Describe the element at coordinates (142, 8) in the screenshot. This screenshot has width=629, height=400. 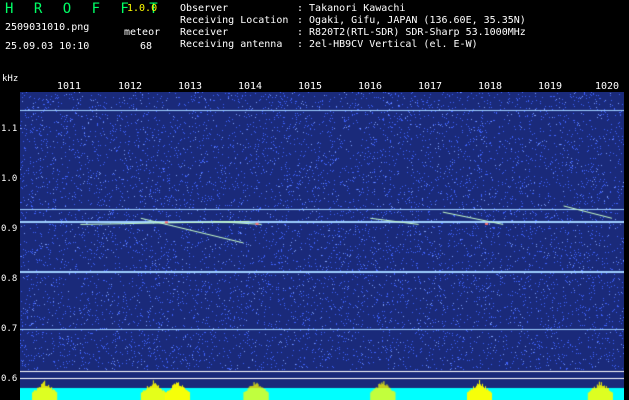
I see `app-version: 1.0.0` at that location.